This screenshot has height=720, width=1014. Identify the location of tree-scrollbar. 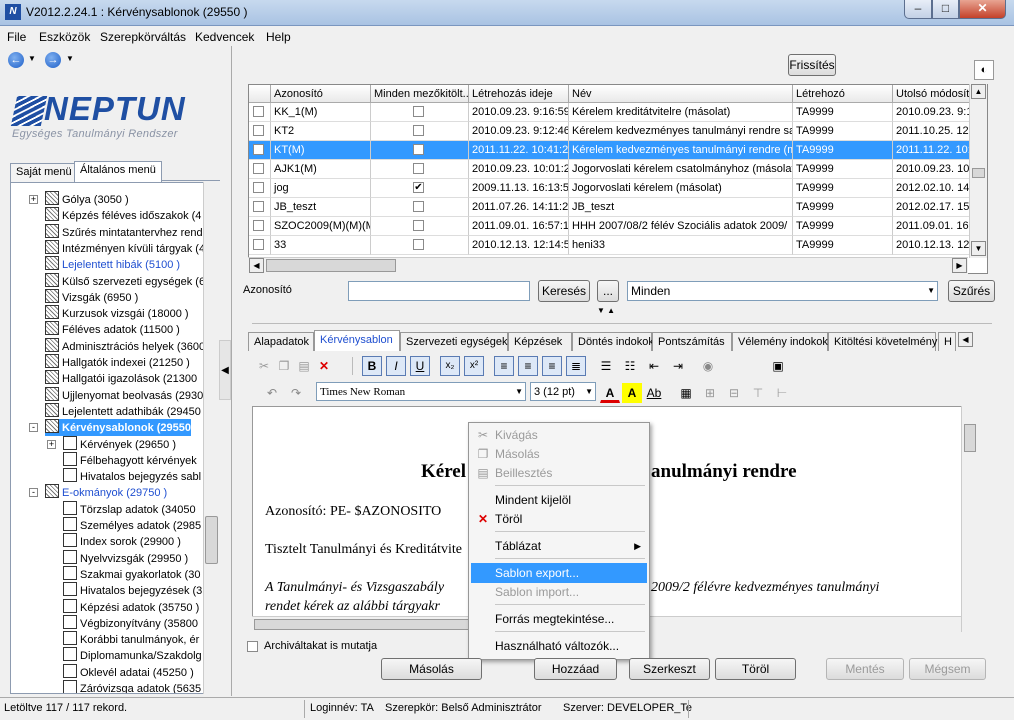
(211, 438).